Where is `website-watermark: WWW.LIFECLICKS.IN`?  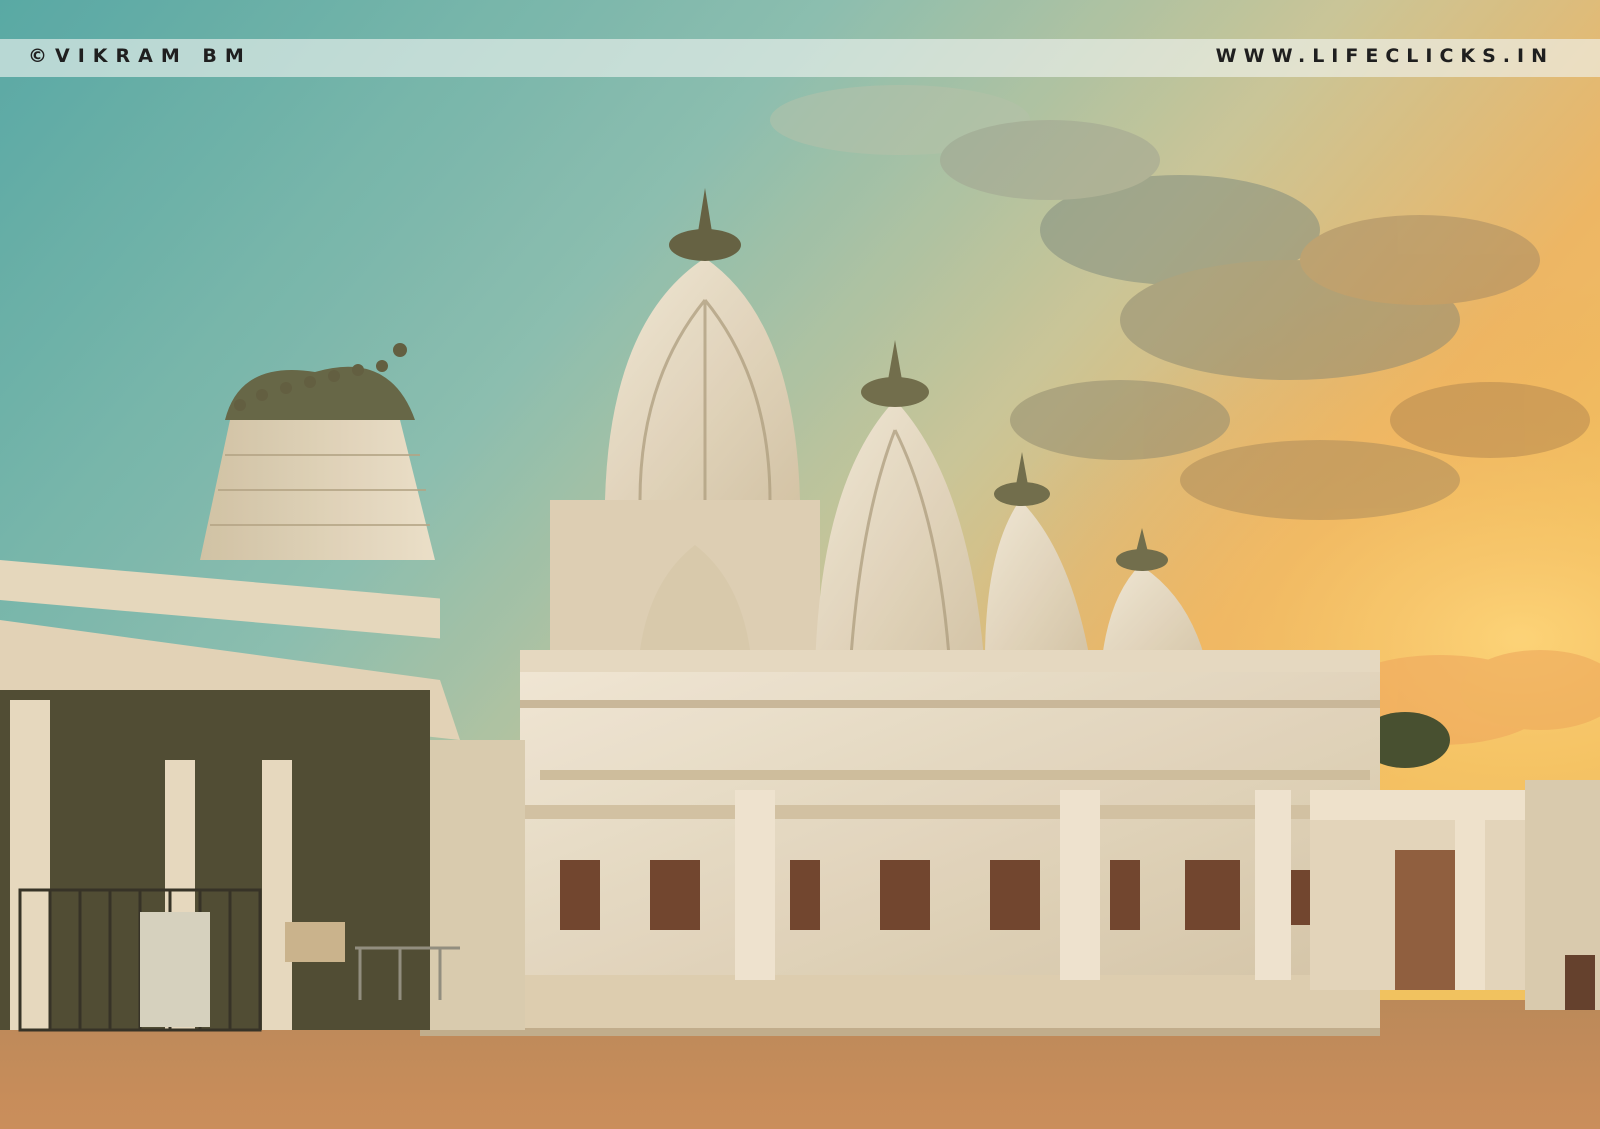 website-watermark: WWW.LIFECLICKS.IN is located at coordinates (1384, 56).